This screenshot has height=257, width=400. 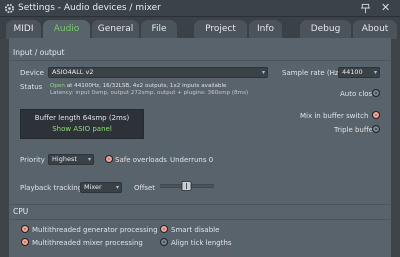 What do you see at coordinates (365, 8) in the screenshot?
I see `pin-icon` at bounding box center [365, 8].